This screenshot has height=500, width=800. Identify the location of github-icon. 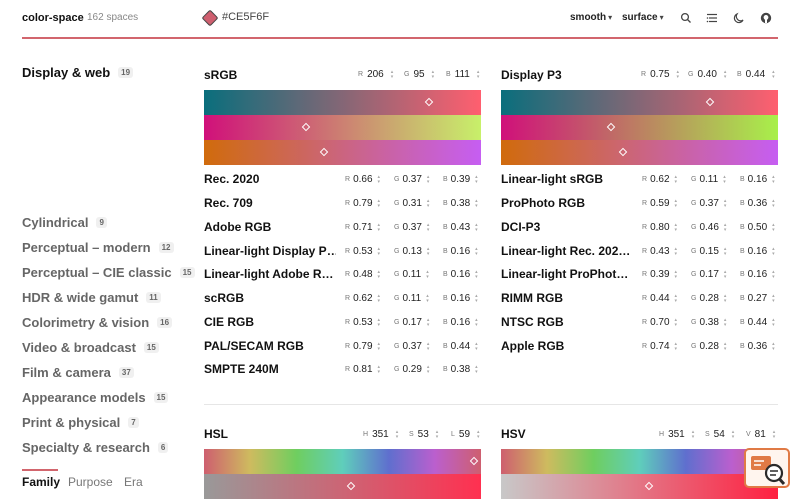
(766, 18).